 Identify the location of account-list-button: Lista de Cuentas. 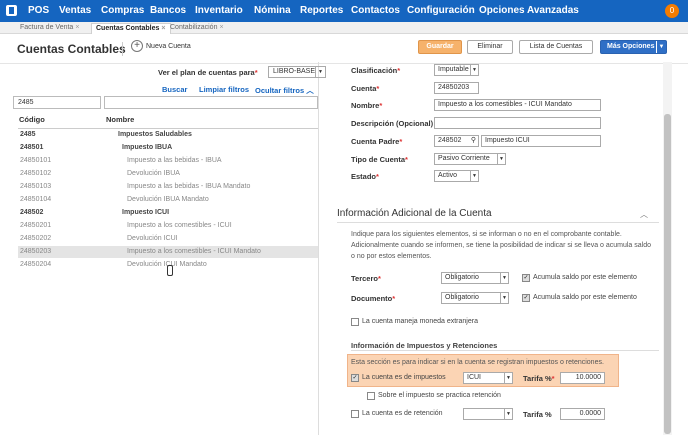
(556, 47).